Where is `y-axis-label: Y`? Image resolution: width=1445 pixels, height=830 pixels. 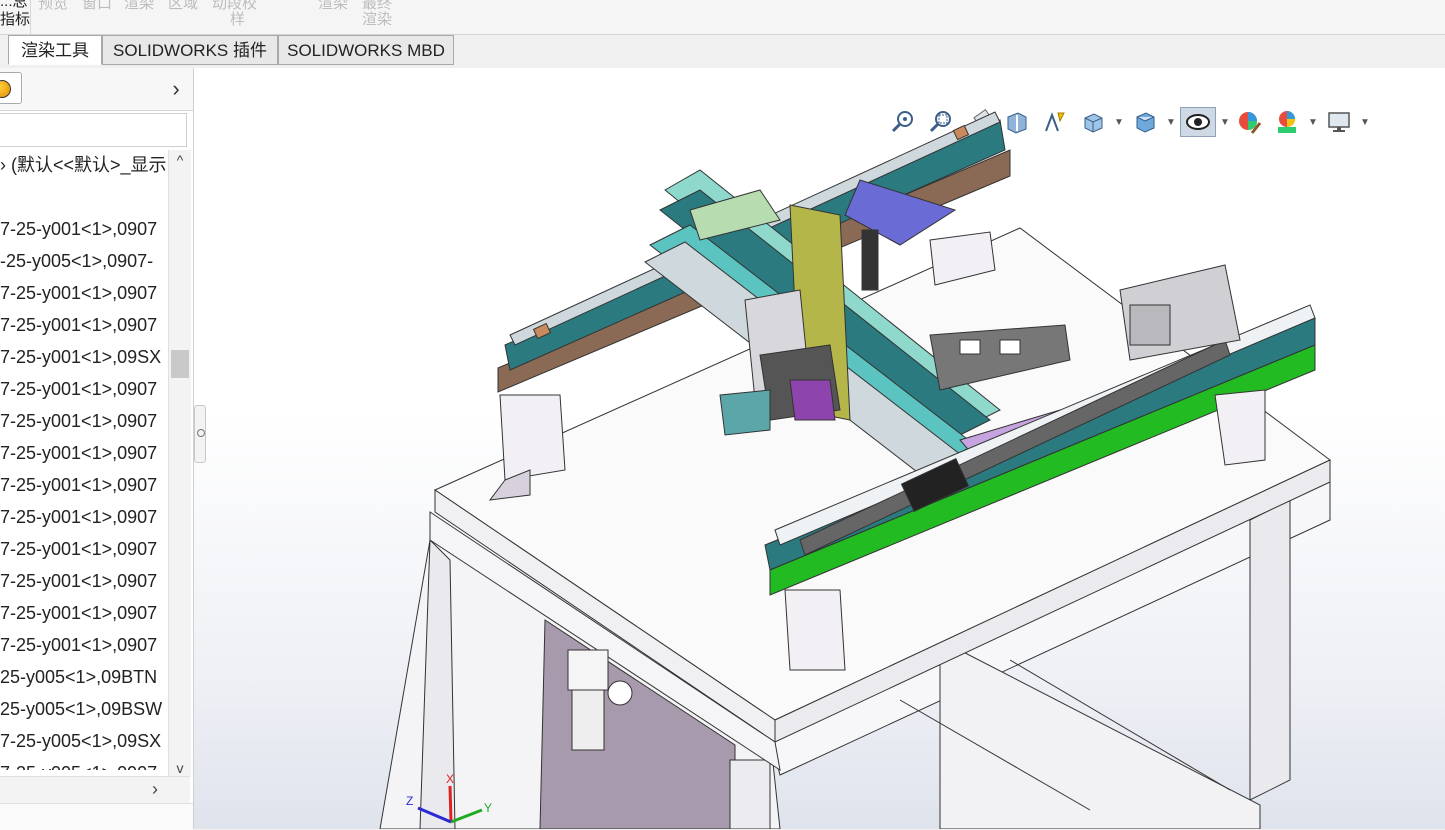 y-axis-label: Y is located at coordinates (488, 808).